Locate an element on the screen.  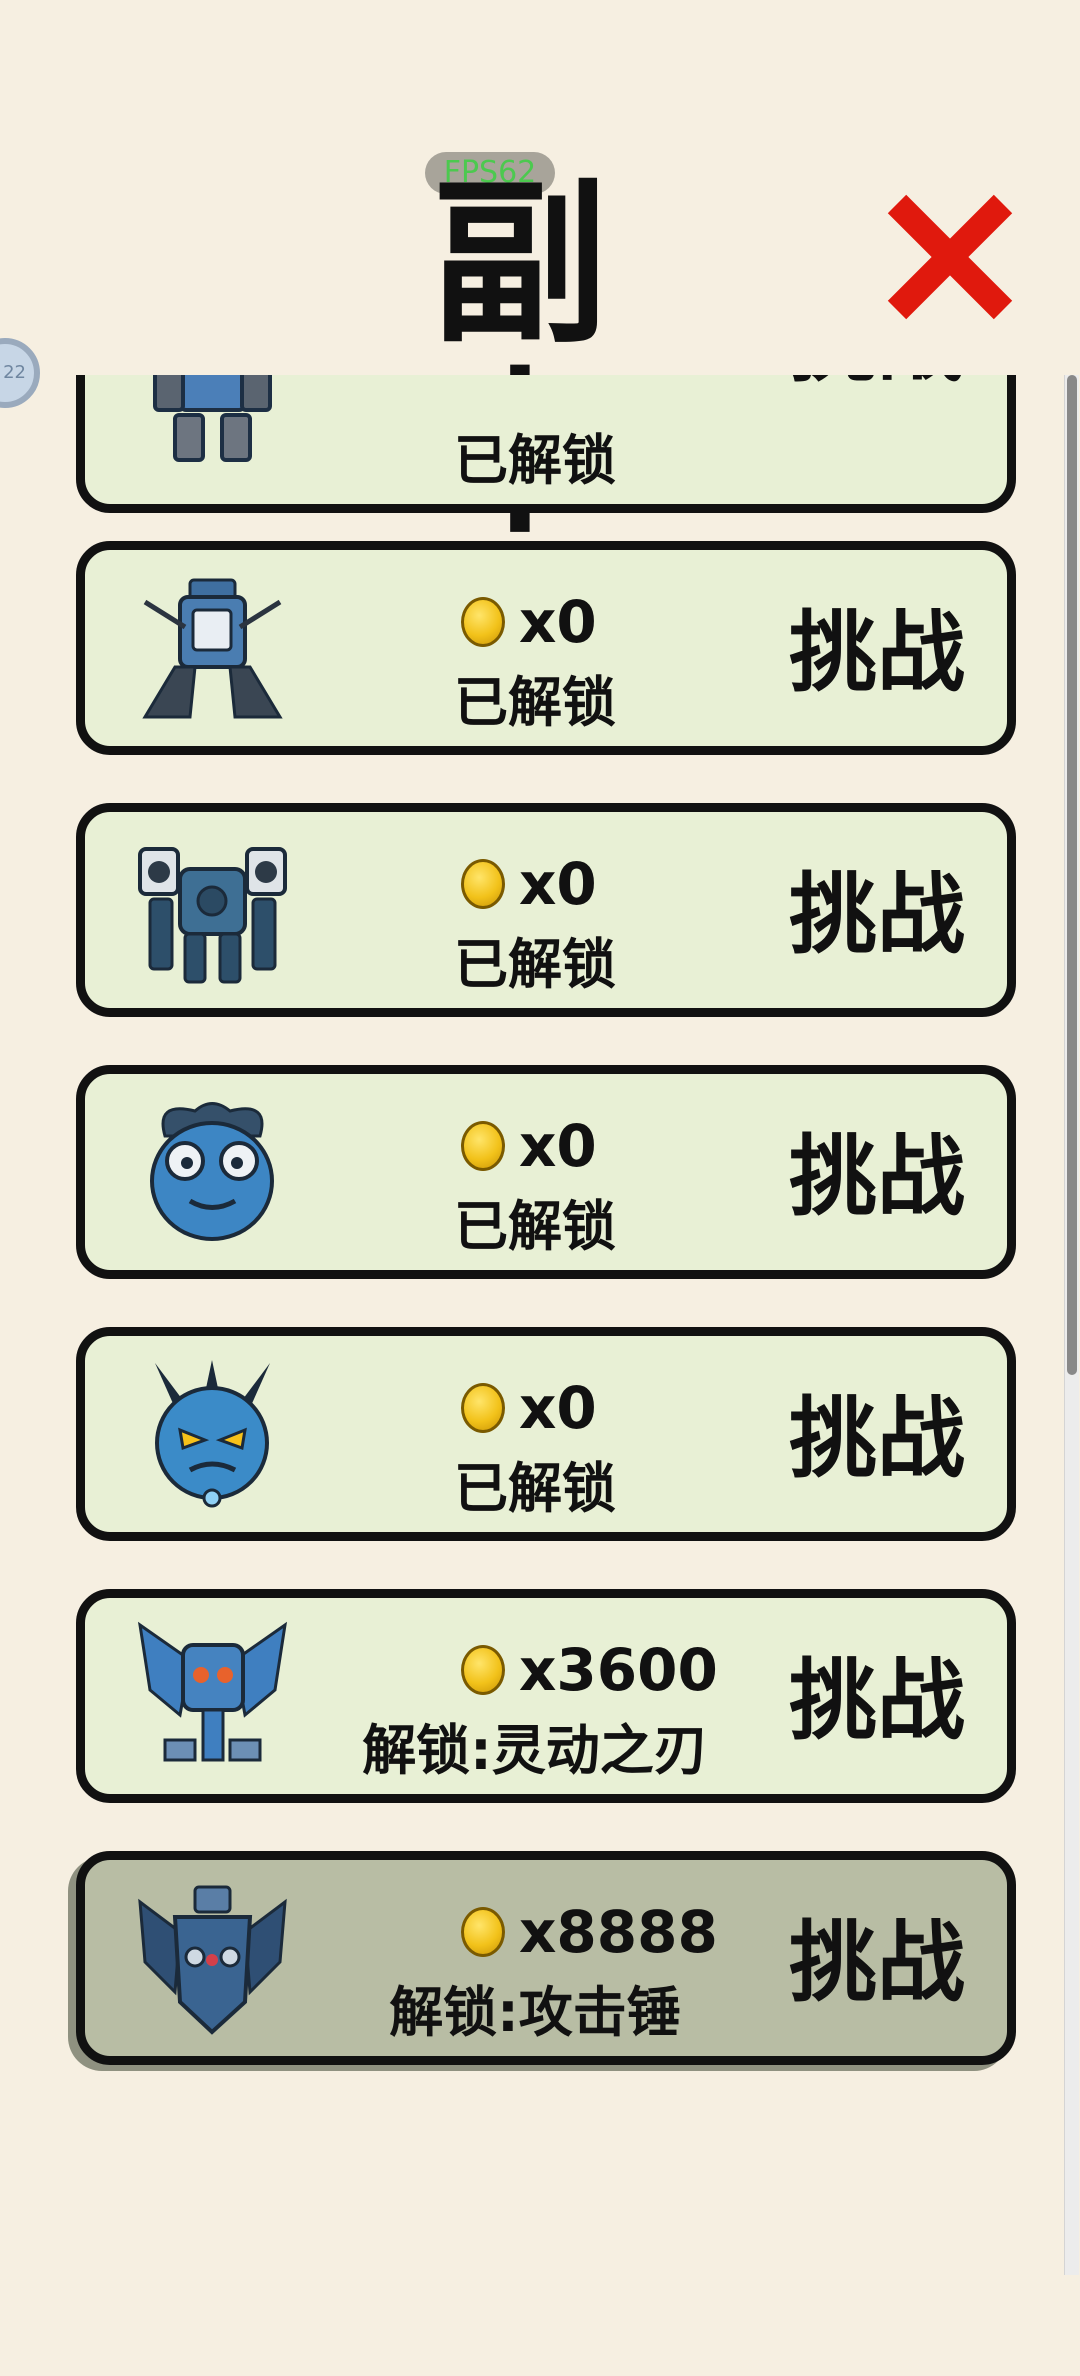
cost-row: x8888 is located at coordinates (589, 1932).